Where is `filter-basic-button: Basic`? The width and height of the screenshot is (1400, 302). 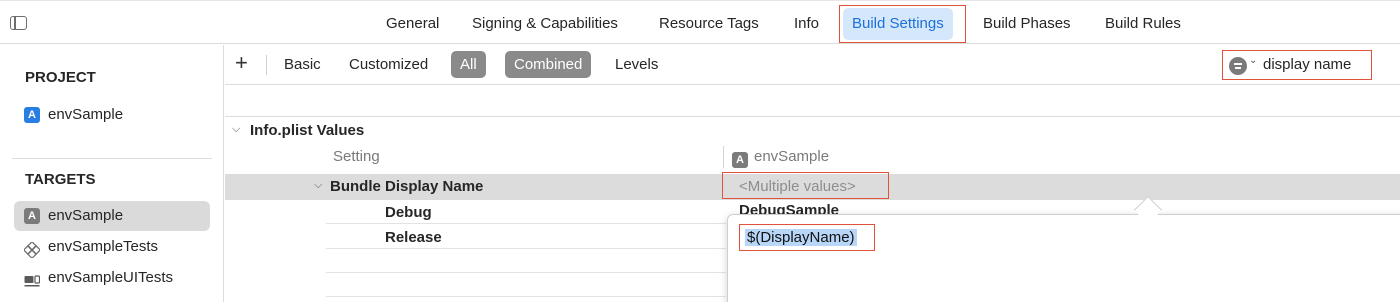 filter-basic-button: Basic is located at coordinates (302, 64).